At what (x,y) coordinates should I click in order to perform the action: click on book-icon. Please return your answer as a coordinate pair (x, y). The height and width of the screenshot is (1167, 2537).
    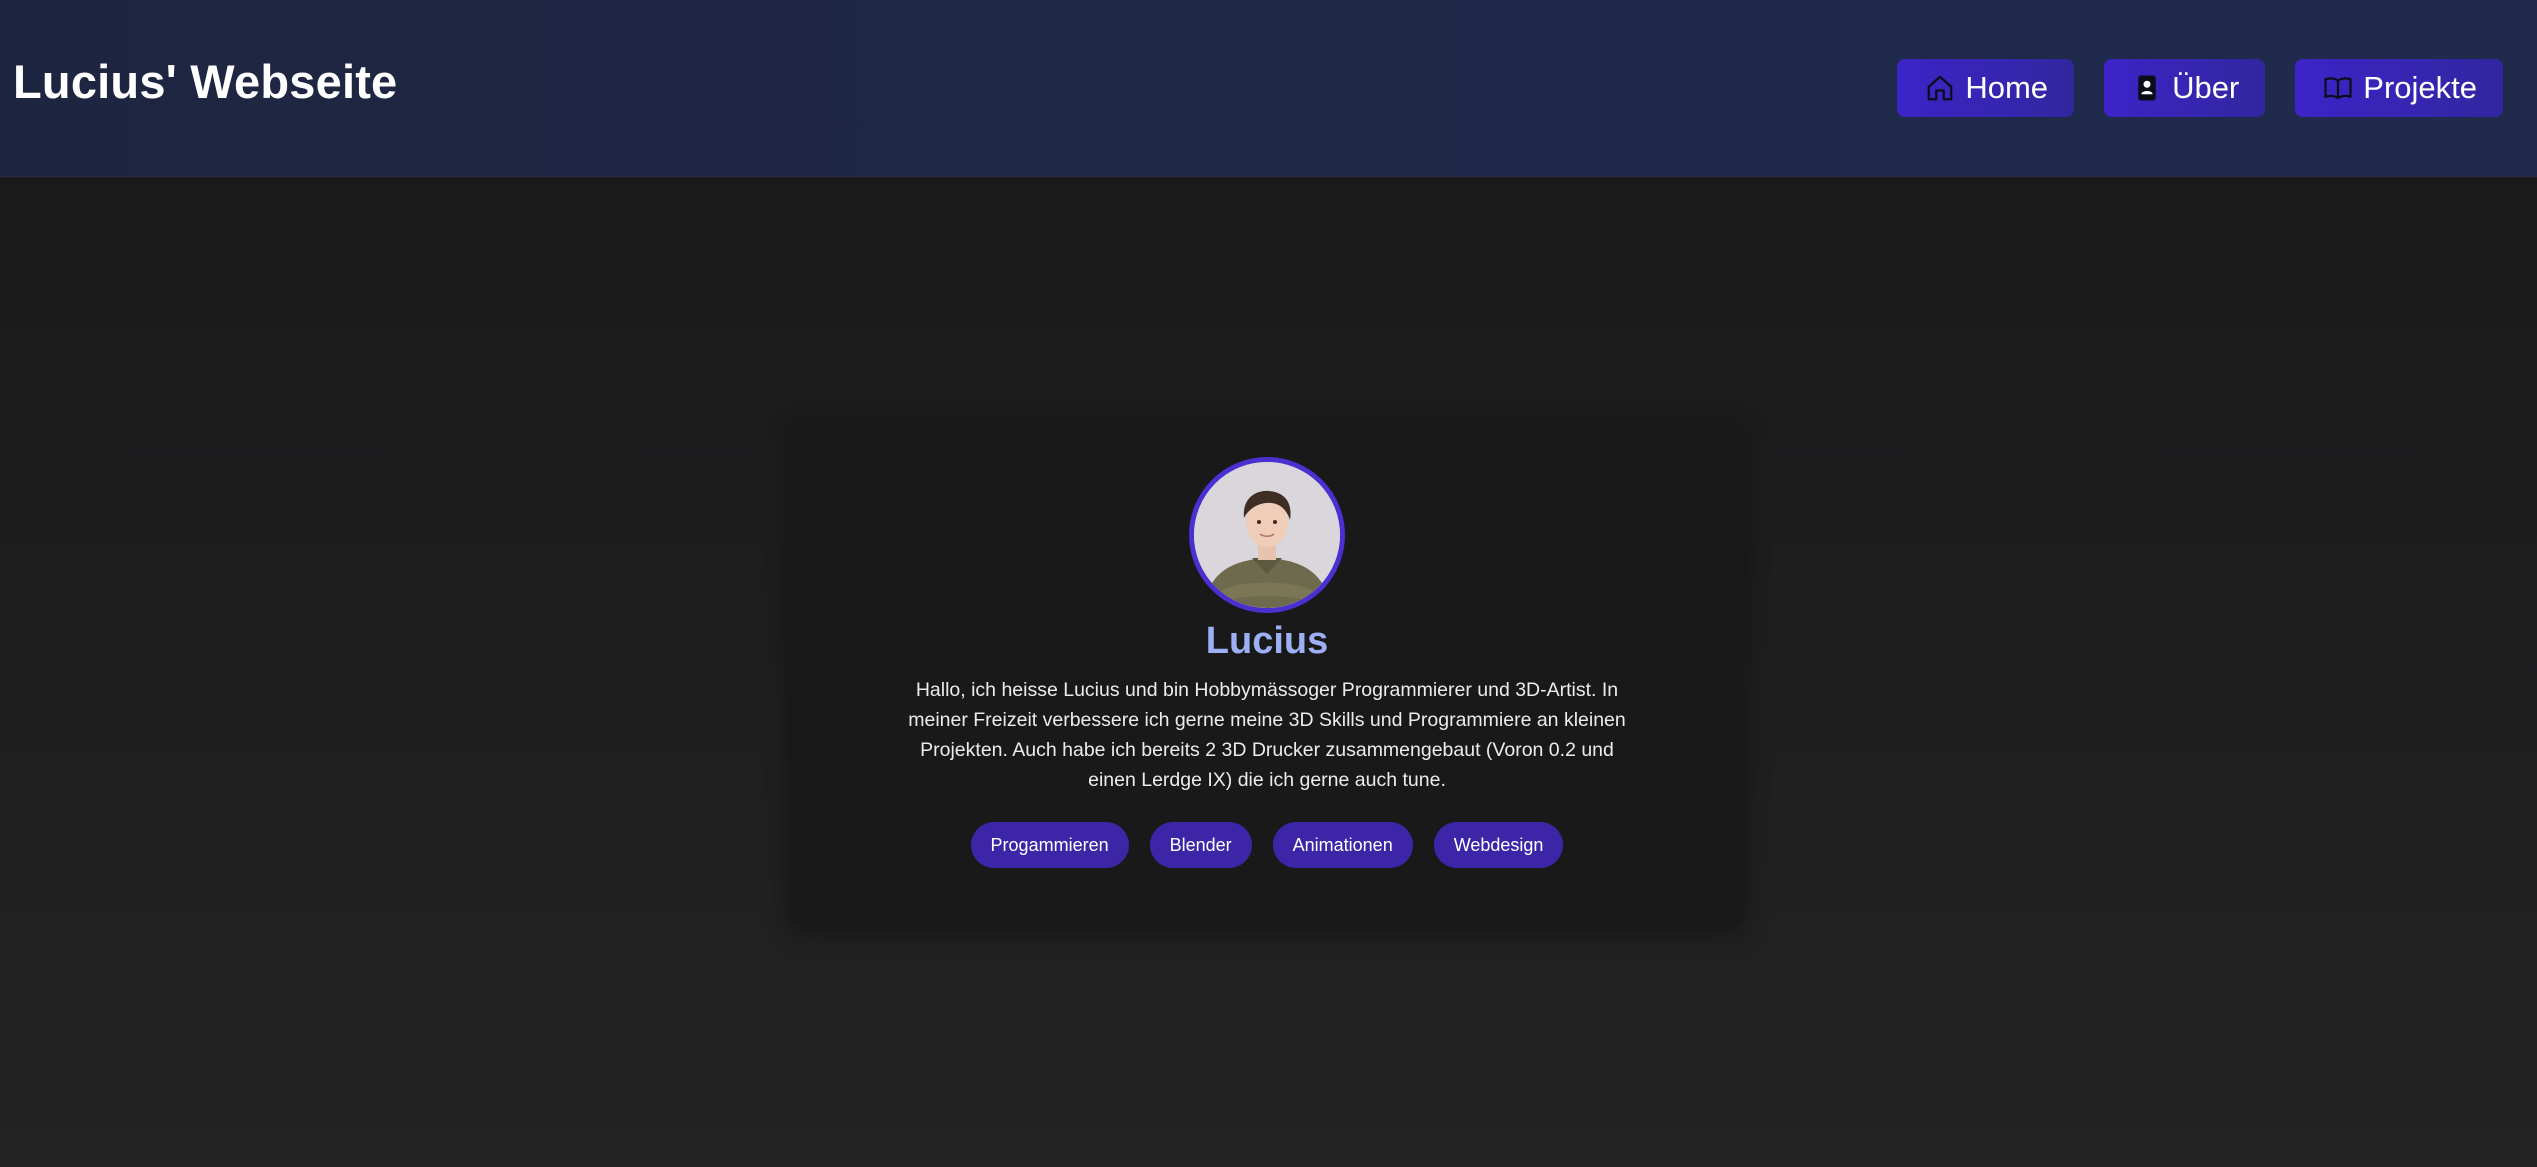
    Looking at the image, I should click on (2338, 88).